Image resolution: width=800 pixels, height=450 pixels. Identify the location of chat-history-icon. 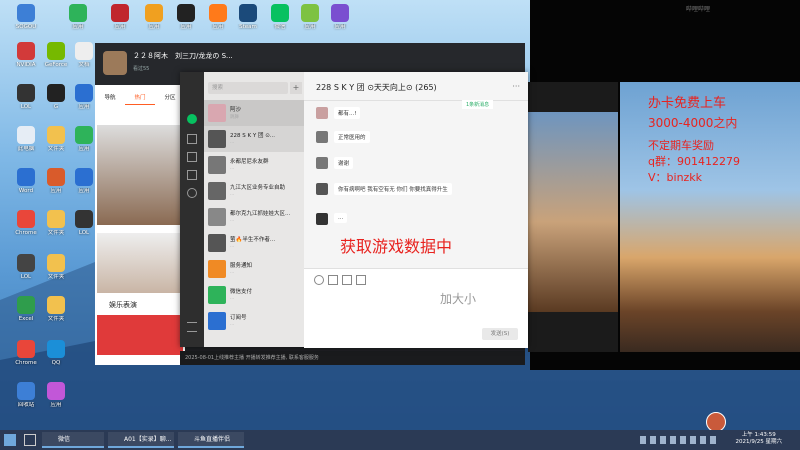
(361, 280).